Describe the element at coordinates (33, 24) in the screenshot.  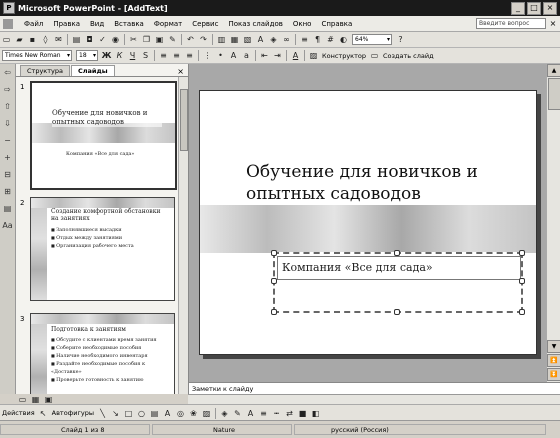
I see `menu-file: Файл` at that location.